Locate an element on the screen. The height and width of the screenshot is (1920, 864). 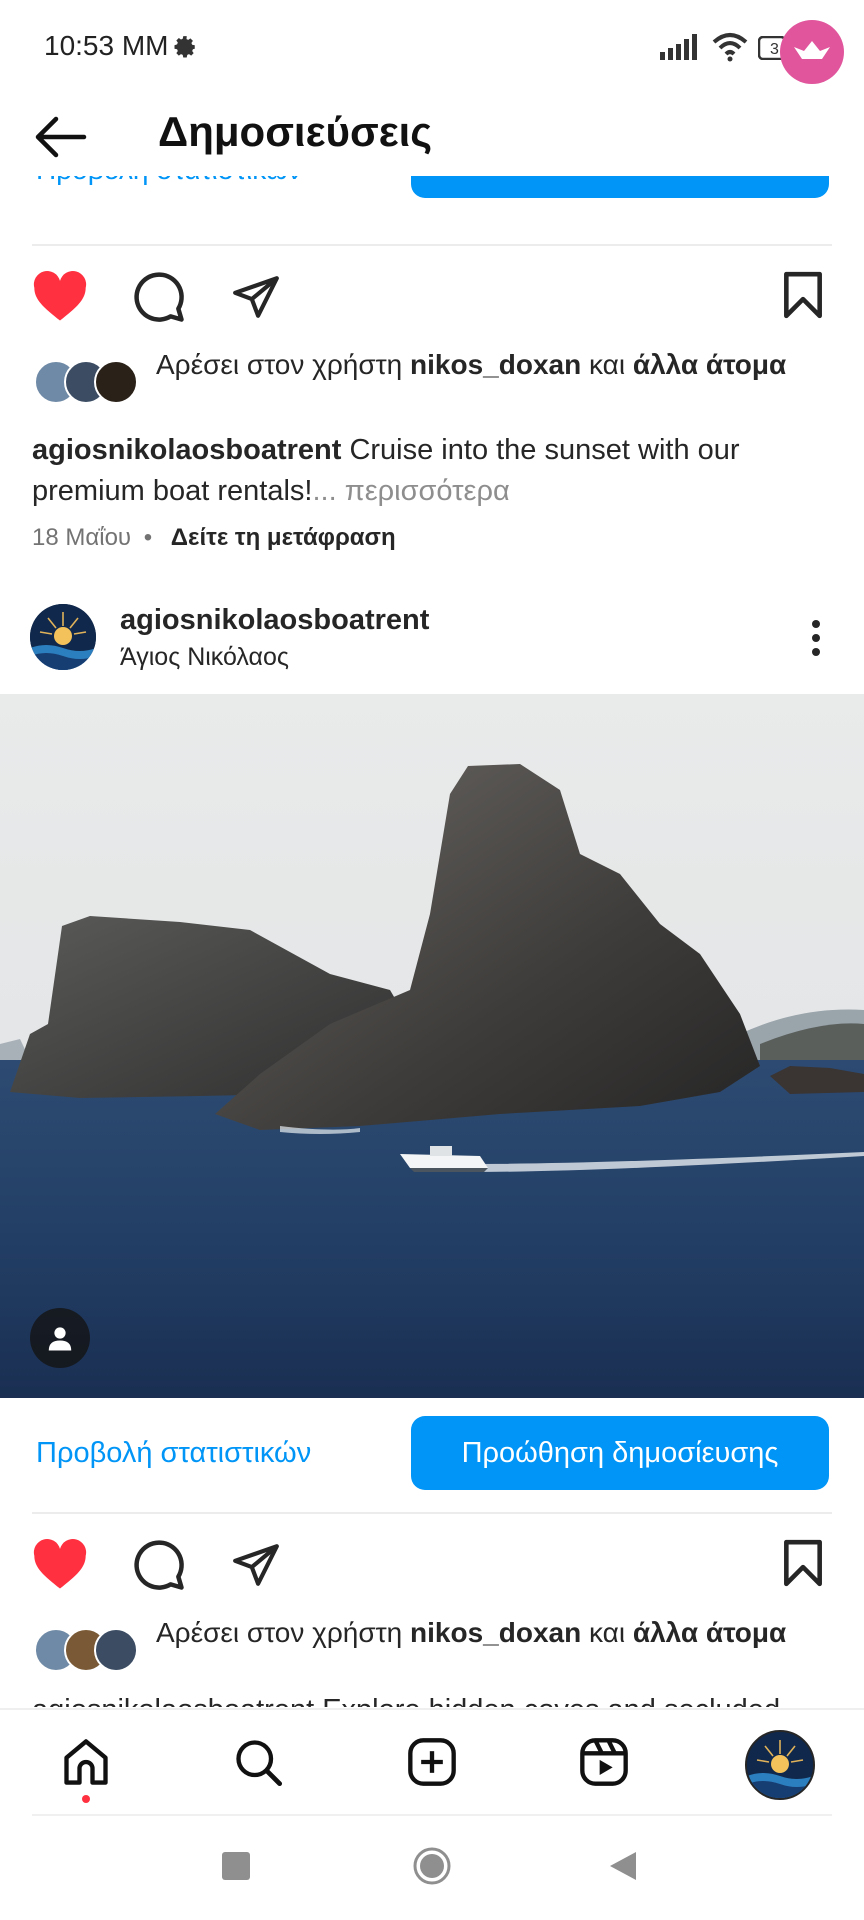
author-avatar is located at coordinates (63, 637).